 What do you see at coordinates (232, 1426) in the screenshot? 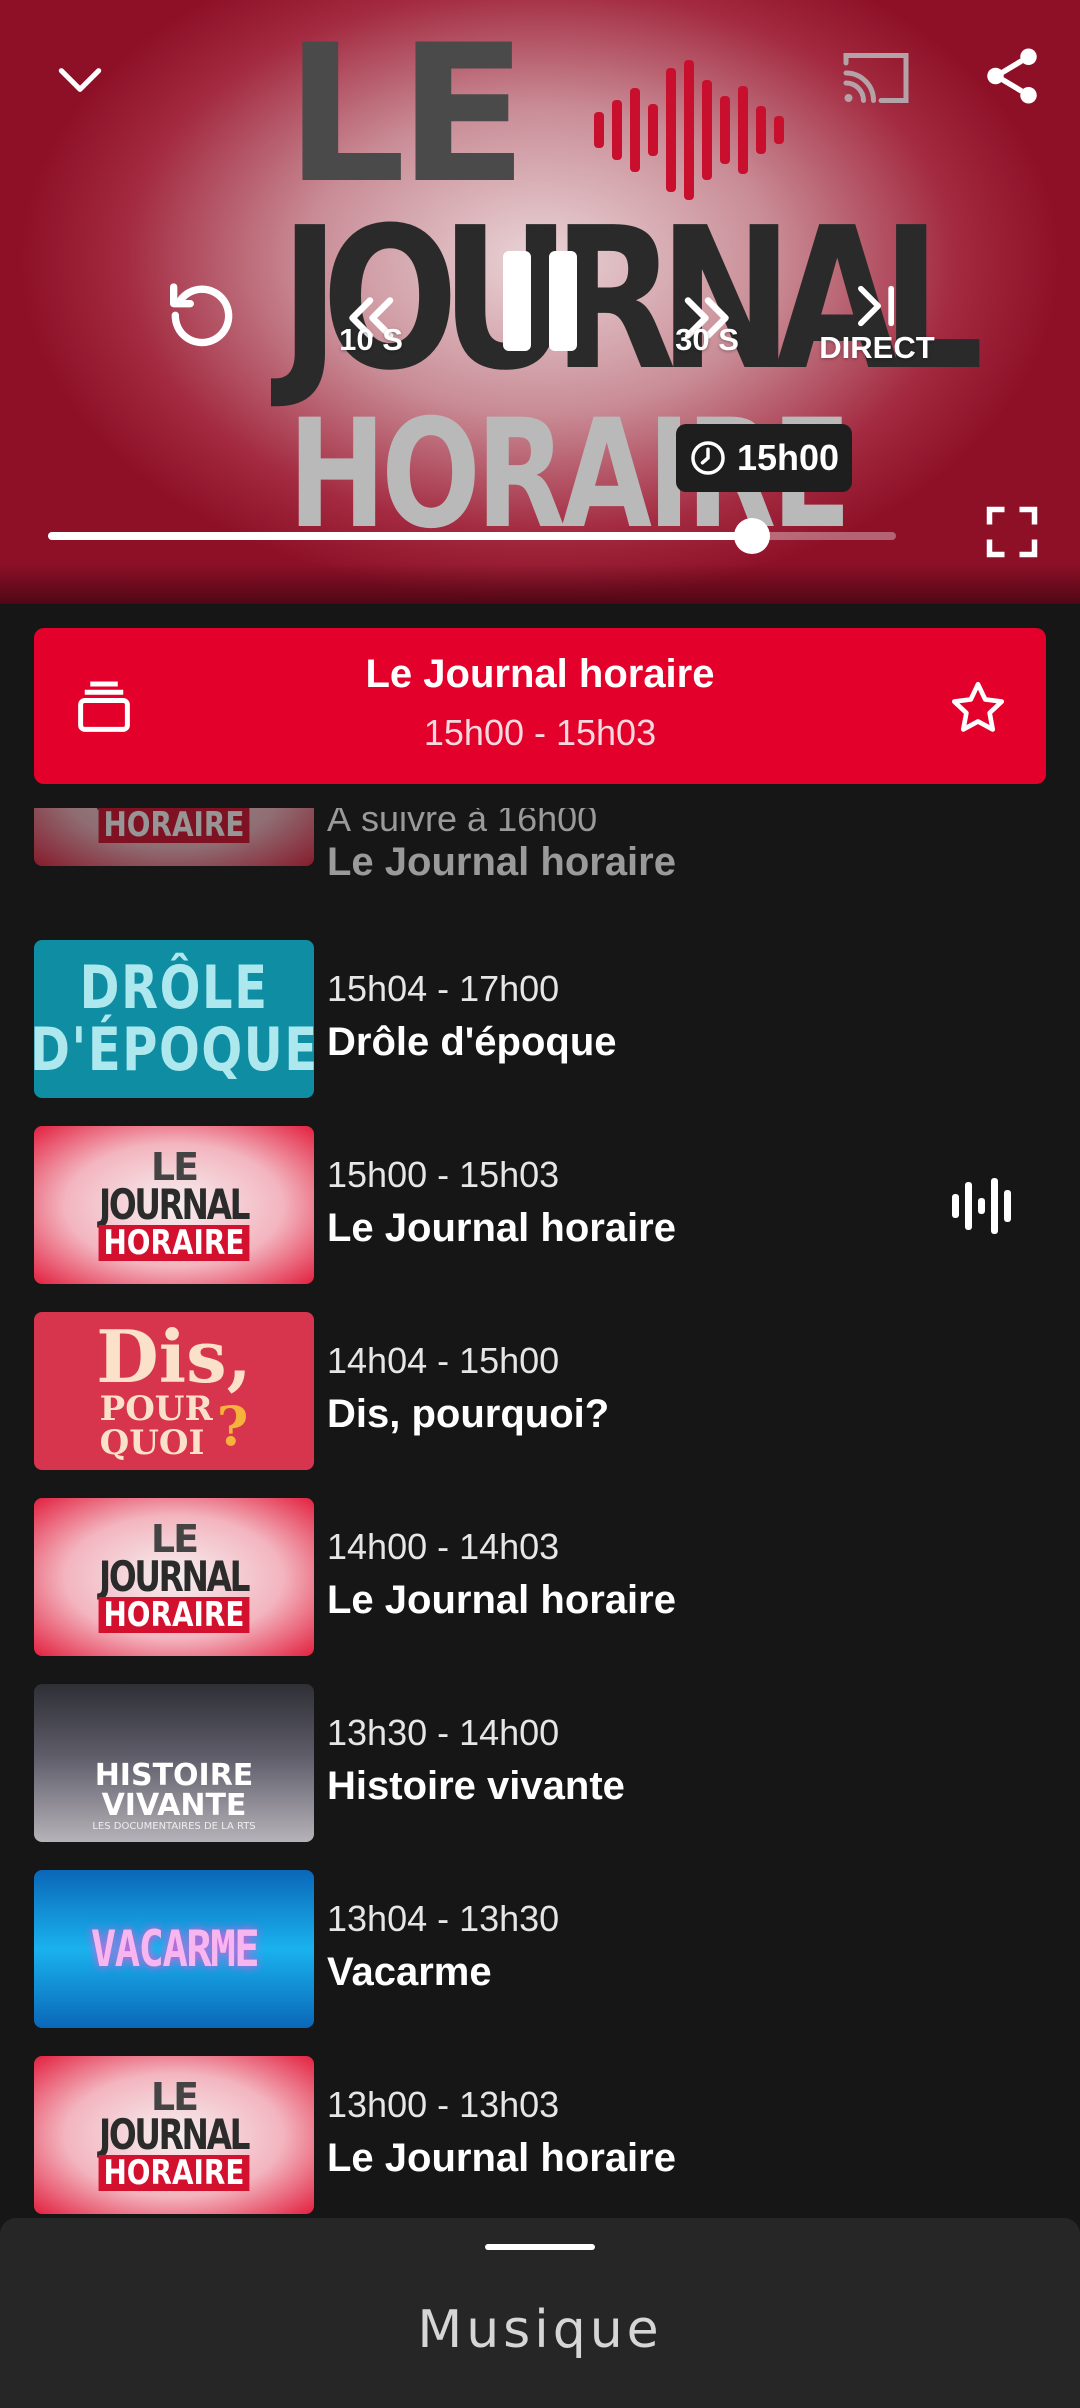
I see `thumb-text: ?` at bounding box center [232, 1426].